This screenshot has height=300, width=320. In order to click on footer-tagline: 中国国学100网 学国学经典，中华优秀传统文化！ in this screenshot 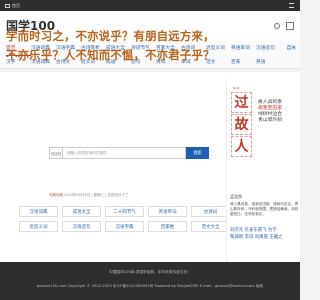, I will do `click(150, 272)`.